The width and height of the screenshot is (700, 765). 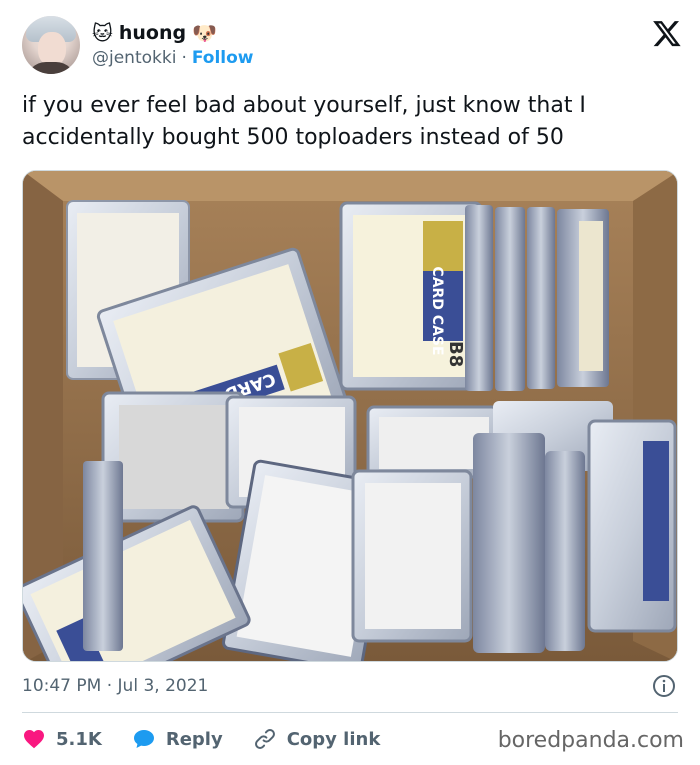 What do you see at coordinates (455, 354) in the screenshot?
I see `card-size-text-2: B8` at bounding box center [455, 354].